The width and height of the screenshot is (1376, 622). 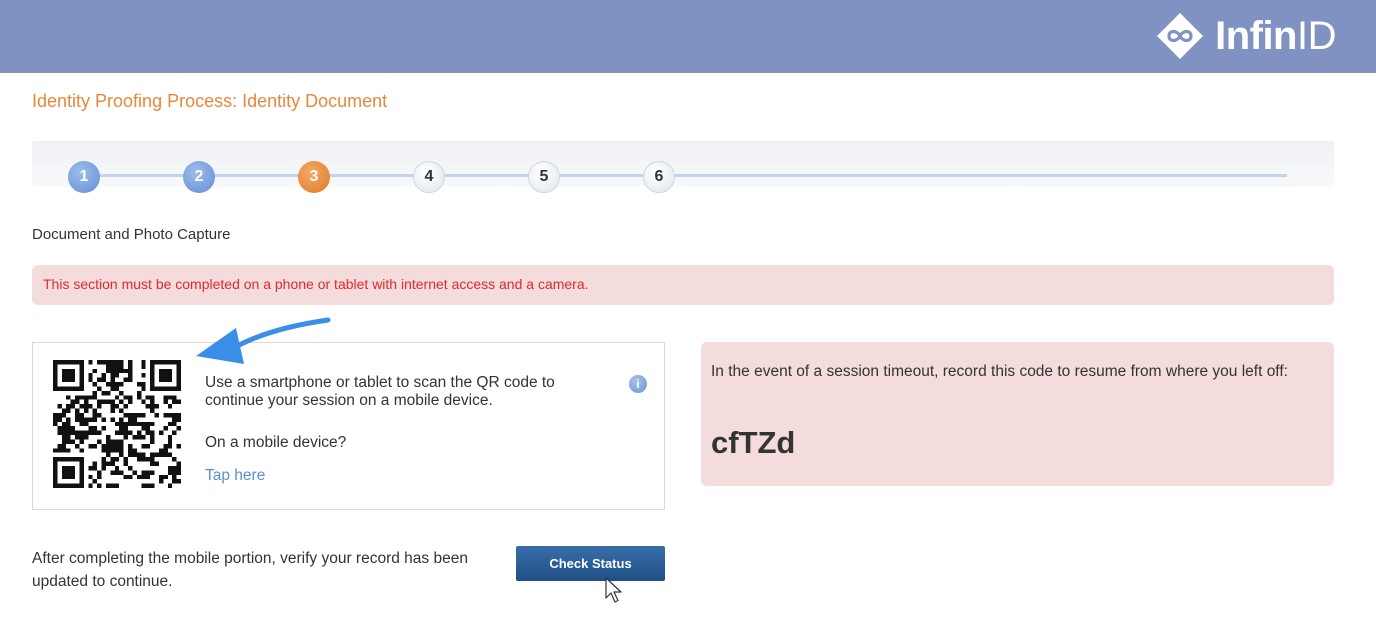 I want to click on app-header: InfinID, so click(x=688, y=36).